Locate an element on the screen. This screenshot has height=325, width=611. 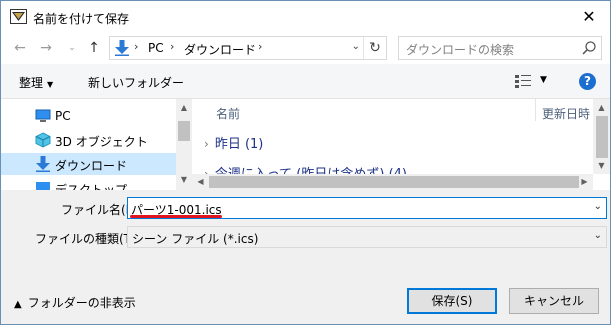
window-title: 名前を付けて保存 is located at coordinates (81, 19).